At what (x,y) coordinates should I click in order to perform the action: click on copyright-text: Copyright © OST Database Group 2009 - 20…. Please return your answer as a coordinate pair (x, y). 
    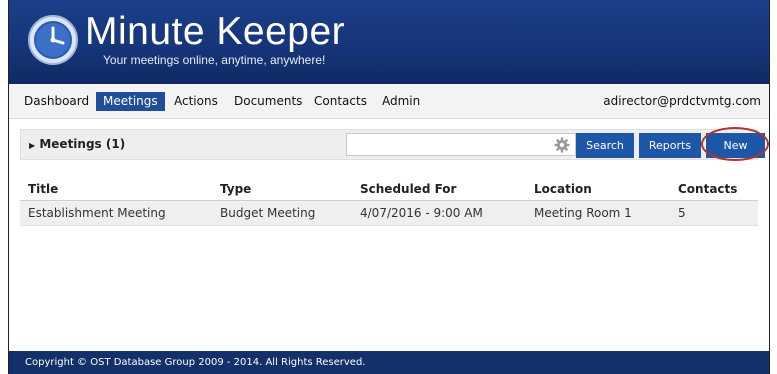
    Looking at the image, I should click on (195, 362).